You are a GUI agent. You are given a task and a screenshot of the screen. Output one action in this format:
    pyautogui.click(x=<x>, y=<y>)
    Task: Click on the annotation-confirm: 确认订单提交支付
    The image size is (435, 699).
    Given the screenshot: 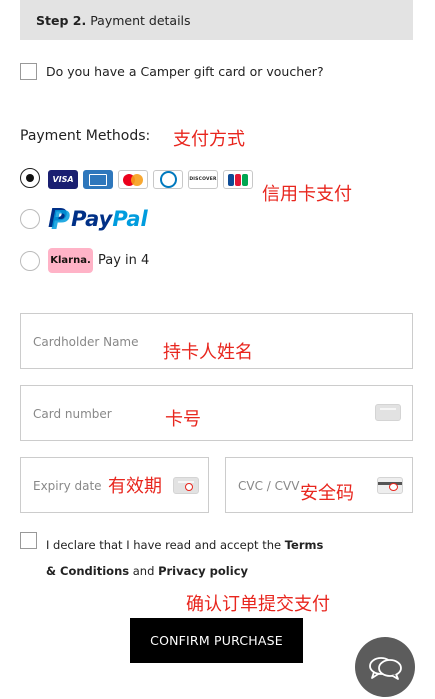 What is the action you would take?
    pyautogui.click(x=258, y=604)
    